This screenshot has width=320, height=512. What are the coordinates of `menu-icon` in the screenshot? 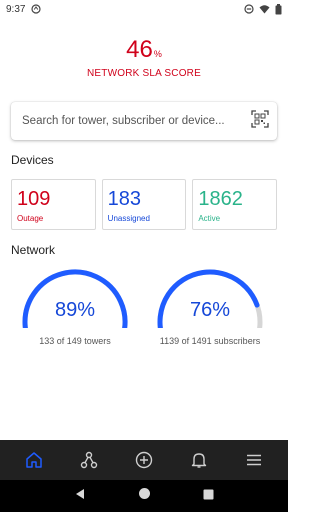 It's located at (254, 460).